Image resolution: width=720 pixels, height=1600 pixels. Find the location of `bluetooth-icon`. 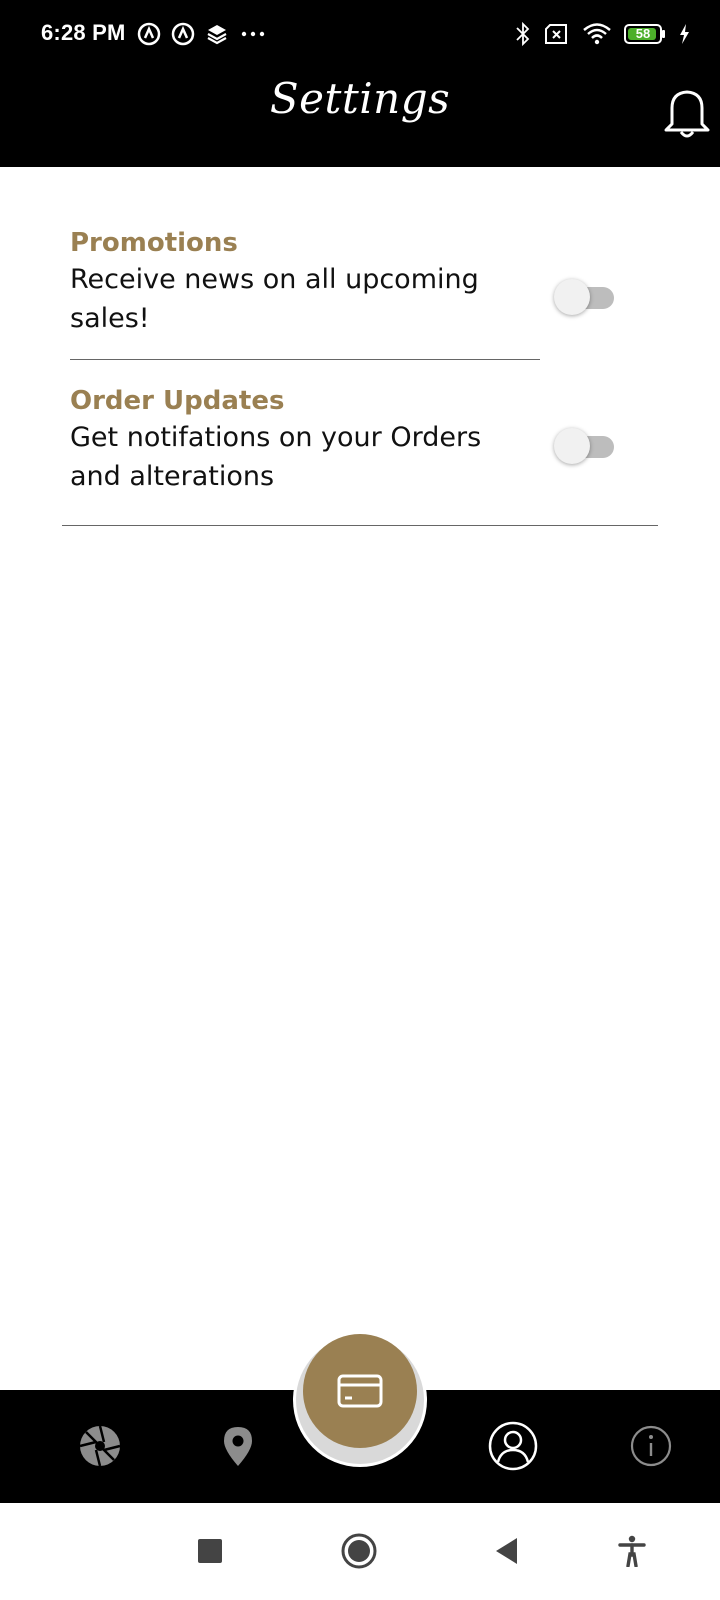

bluetooth-icon is located at coordinates (523, 34).